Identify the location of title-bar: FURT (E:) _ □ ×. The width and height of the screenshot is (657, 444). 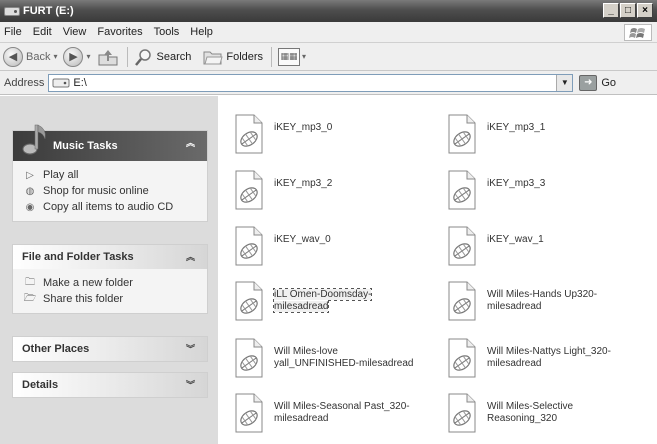
(328, 11).